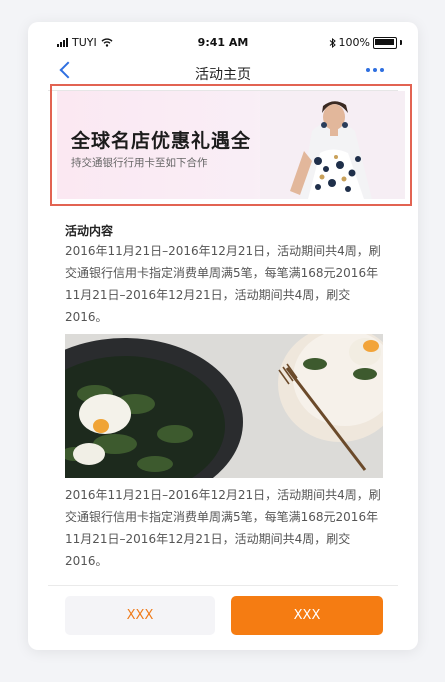 Image resolution: width=445 pixels, height=682 pixels. I want to click on battery-percent: 100%, so click(354, 42).